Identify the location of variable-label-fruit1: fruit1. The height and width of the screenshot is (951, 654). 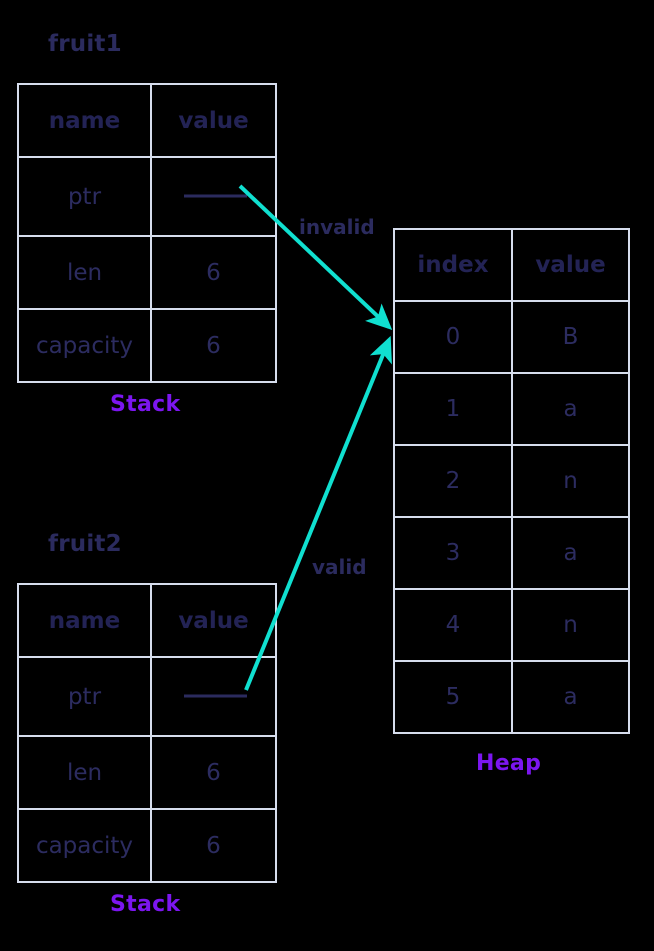
(85, 44).